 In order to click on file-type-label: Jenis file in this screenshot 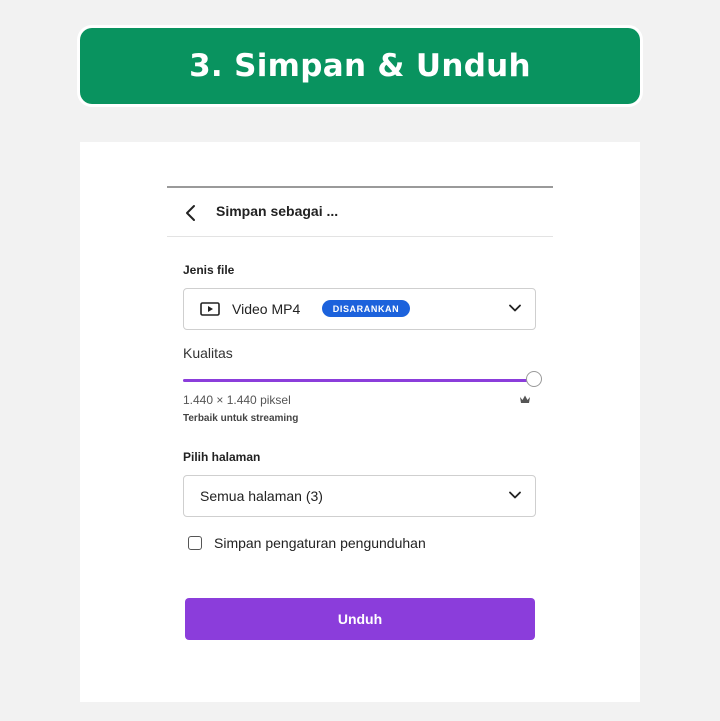, I will do `click(209, 270)`.